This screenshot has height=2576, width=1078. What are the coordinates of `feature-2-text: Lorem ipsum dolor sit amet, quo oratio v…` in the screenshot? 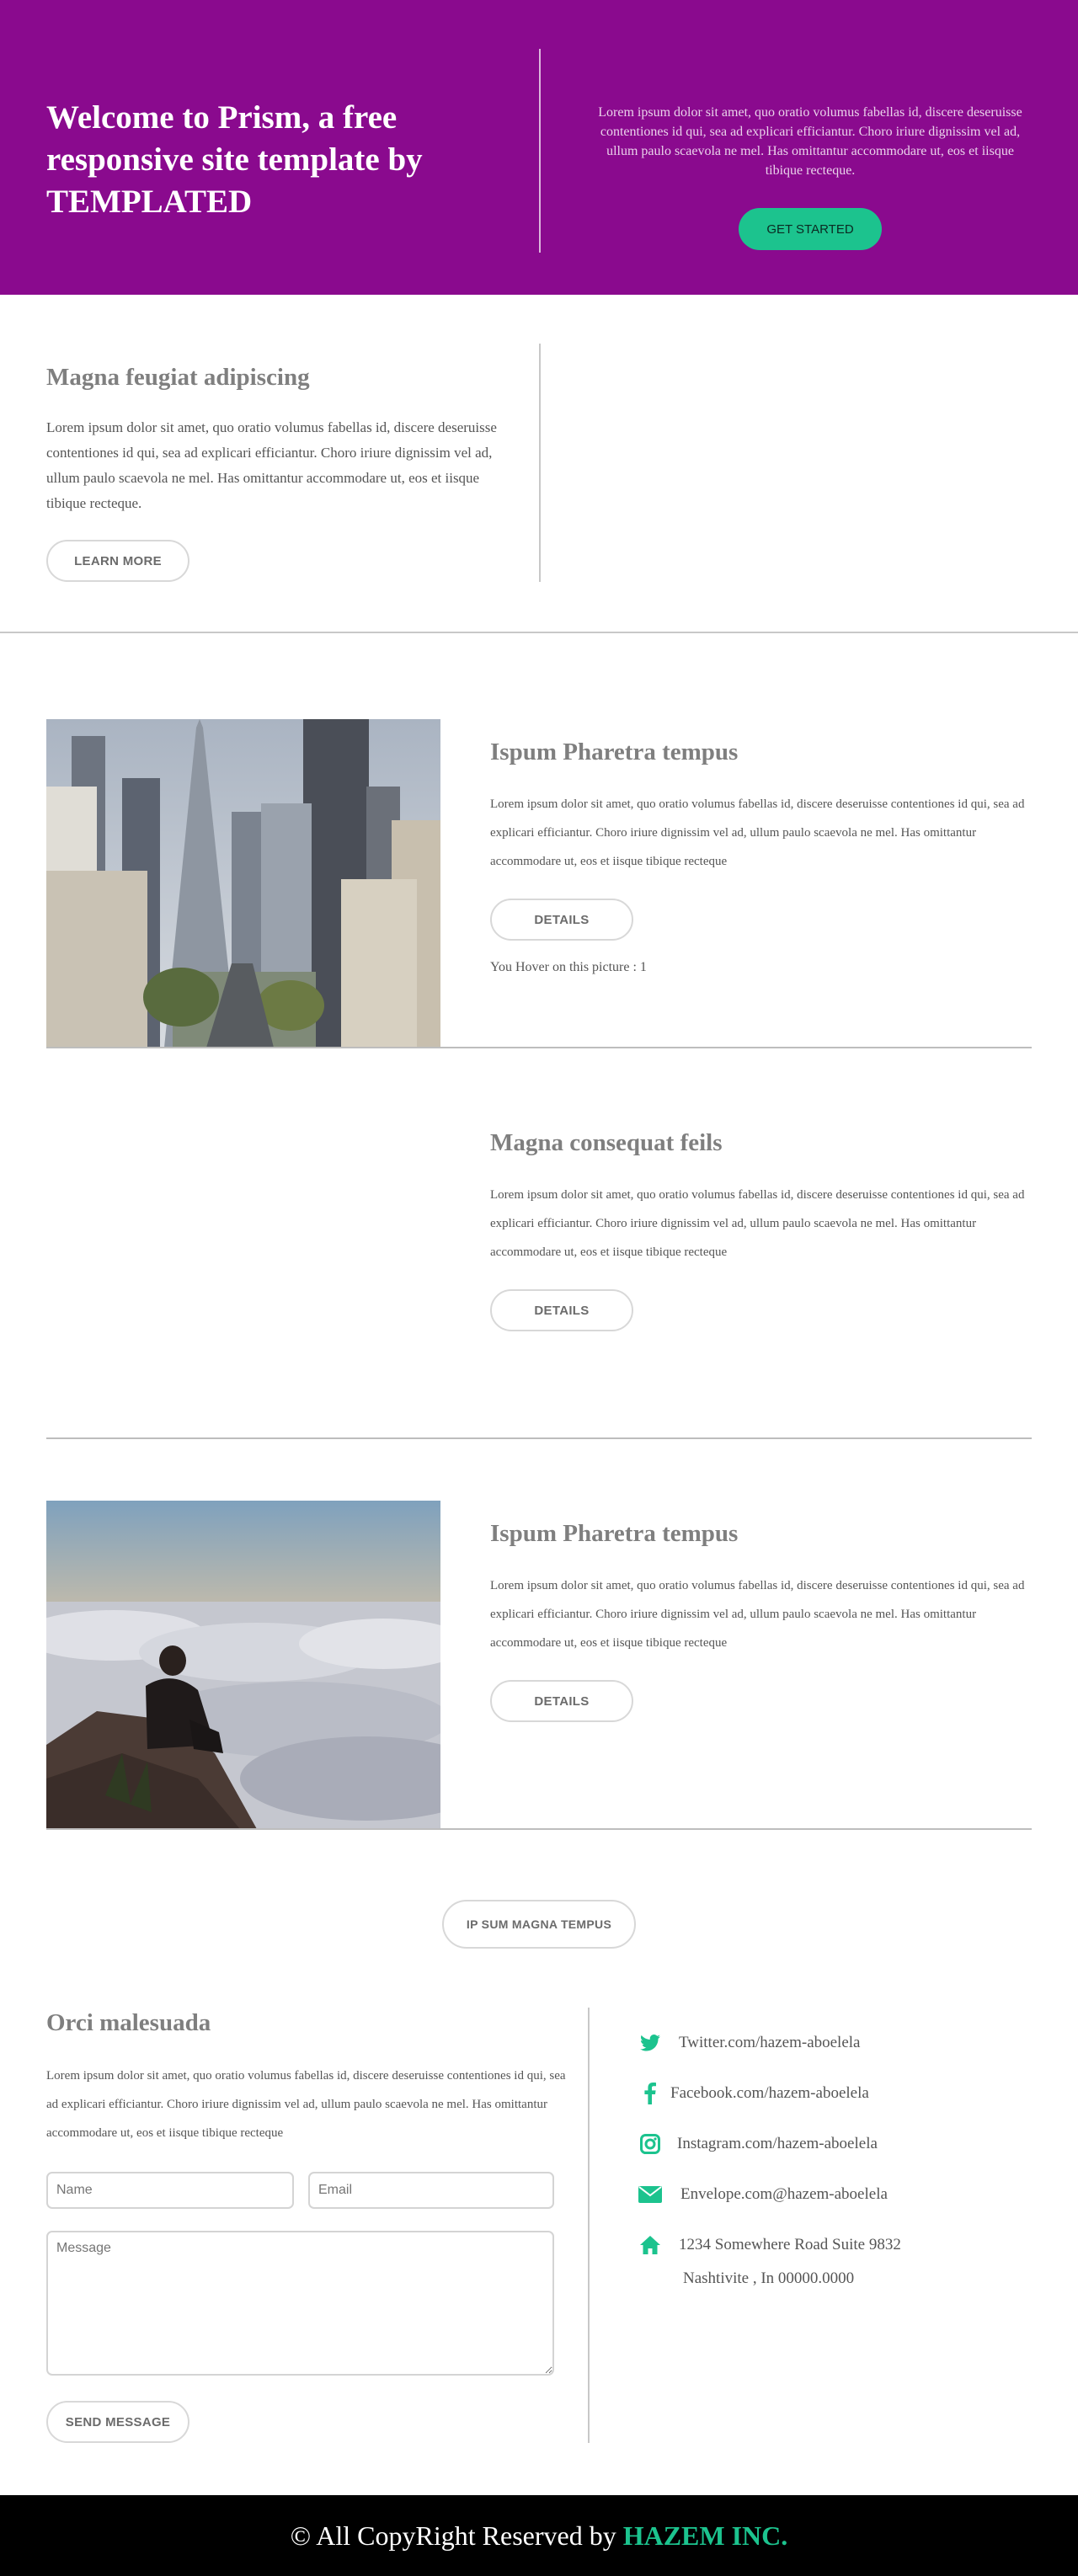 It's located at (757, 1223).